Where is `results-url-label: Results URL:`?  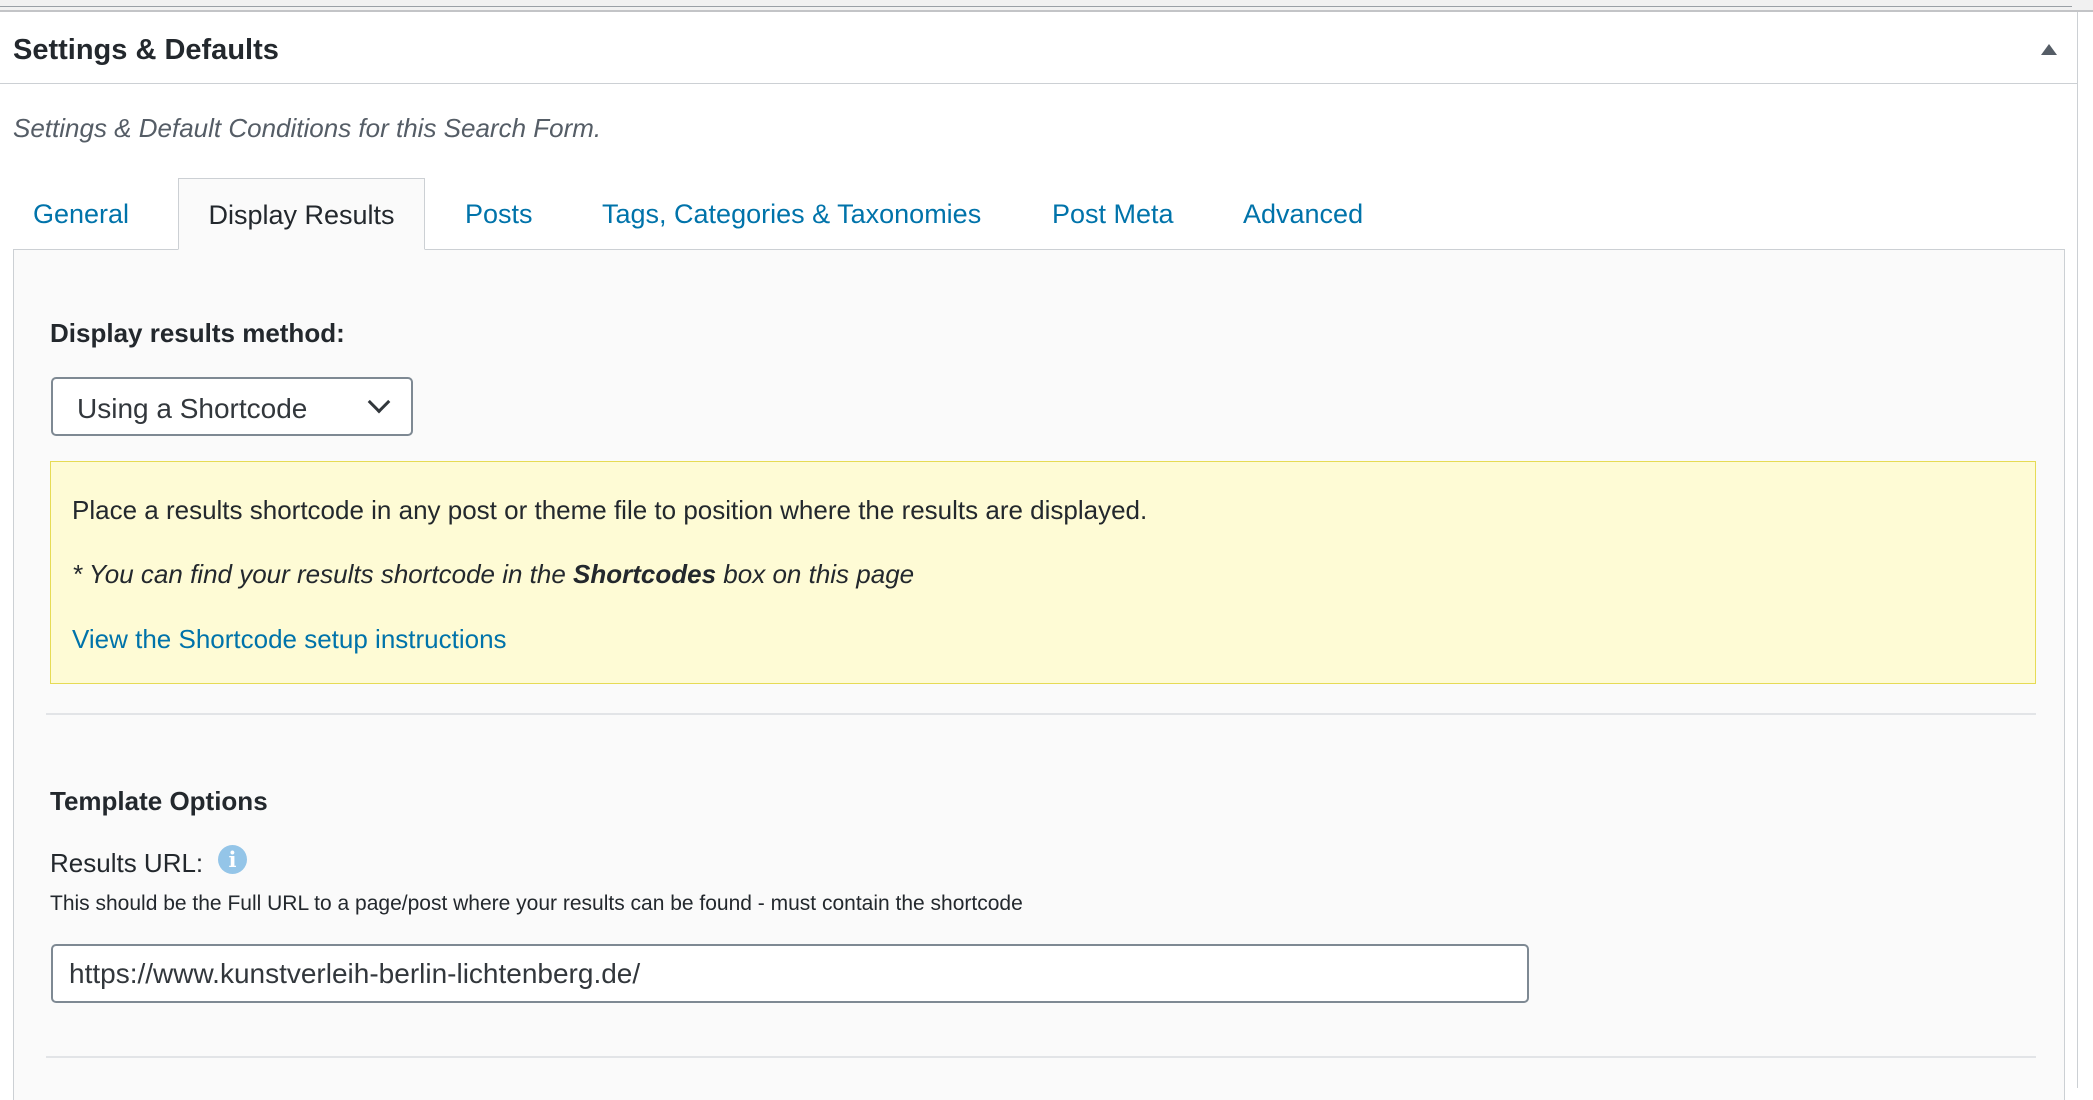
results-url-label: Results URL: is located at coordinates (127, 863).